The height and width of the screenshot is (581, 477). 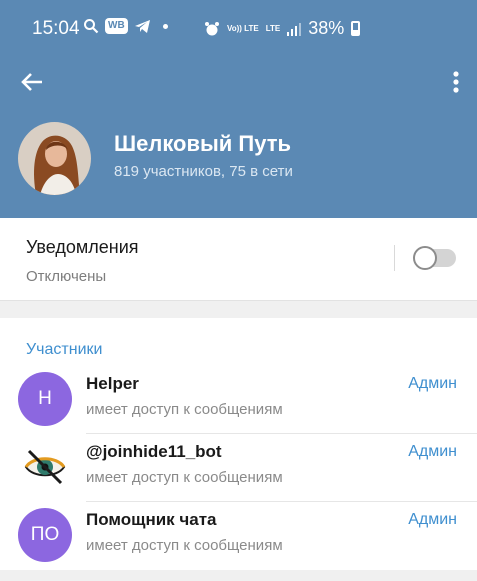 I want to click on group-title: Шелковый Путь, so click(x=203, y=143).